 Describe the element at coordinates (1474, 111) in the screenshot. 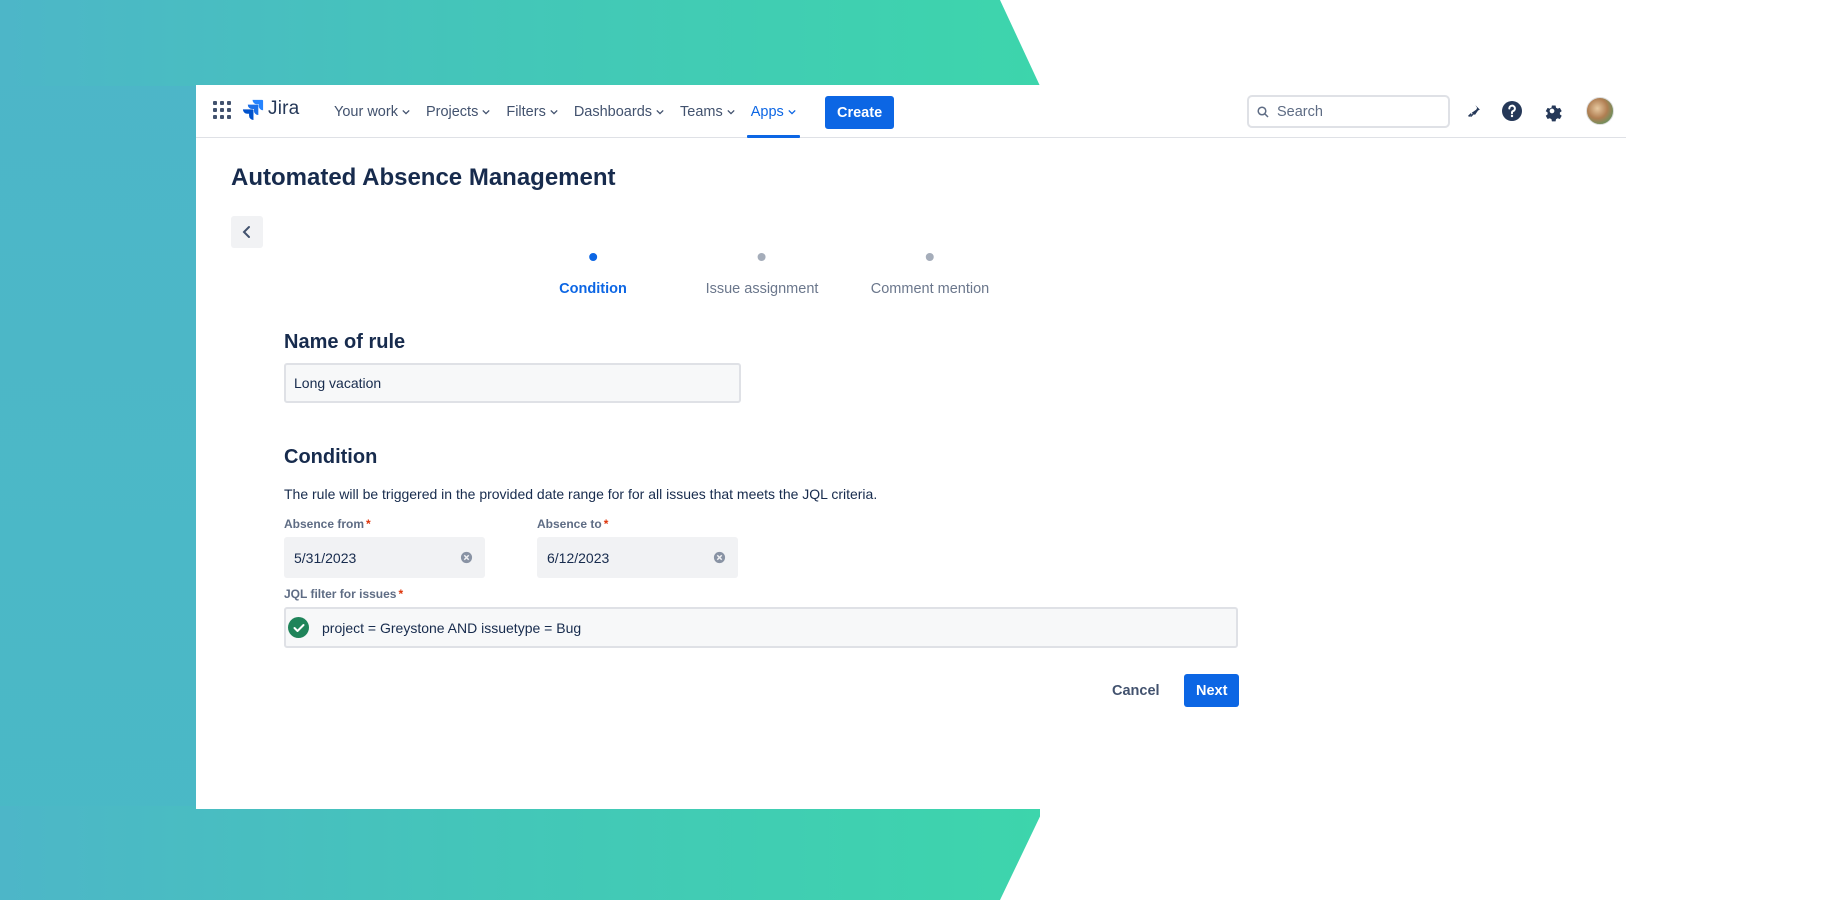

I see `notifications-icon` at that location.